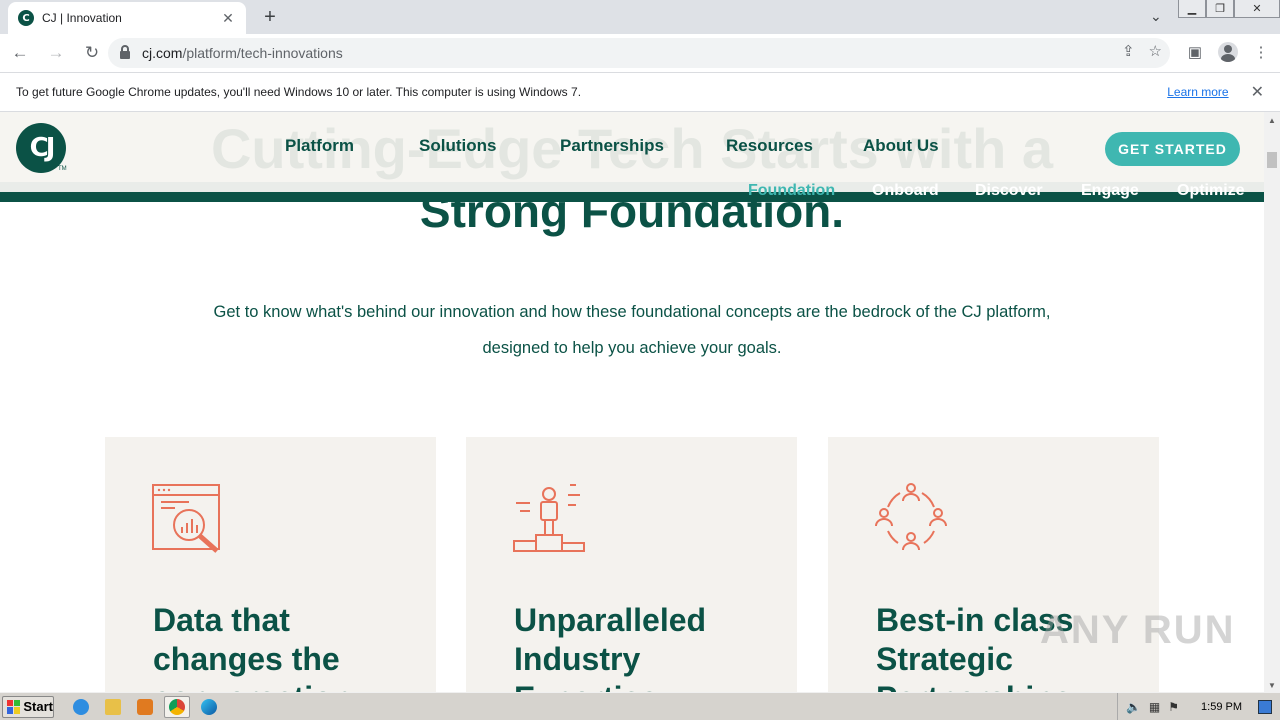 This screenshot has width=1280, height=720. I want to click on close-infobar-icon: ✕, so click(1257, 92).